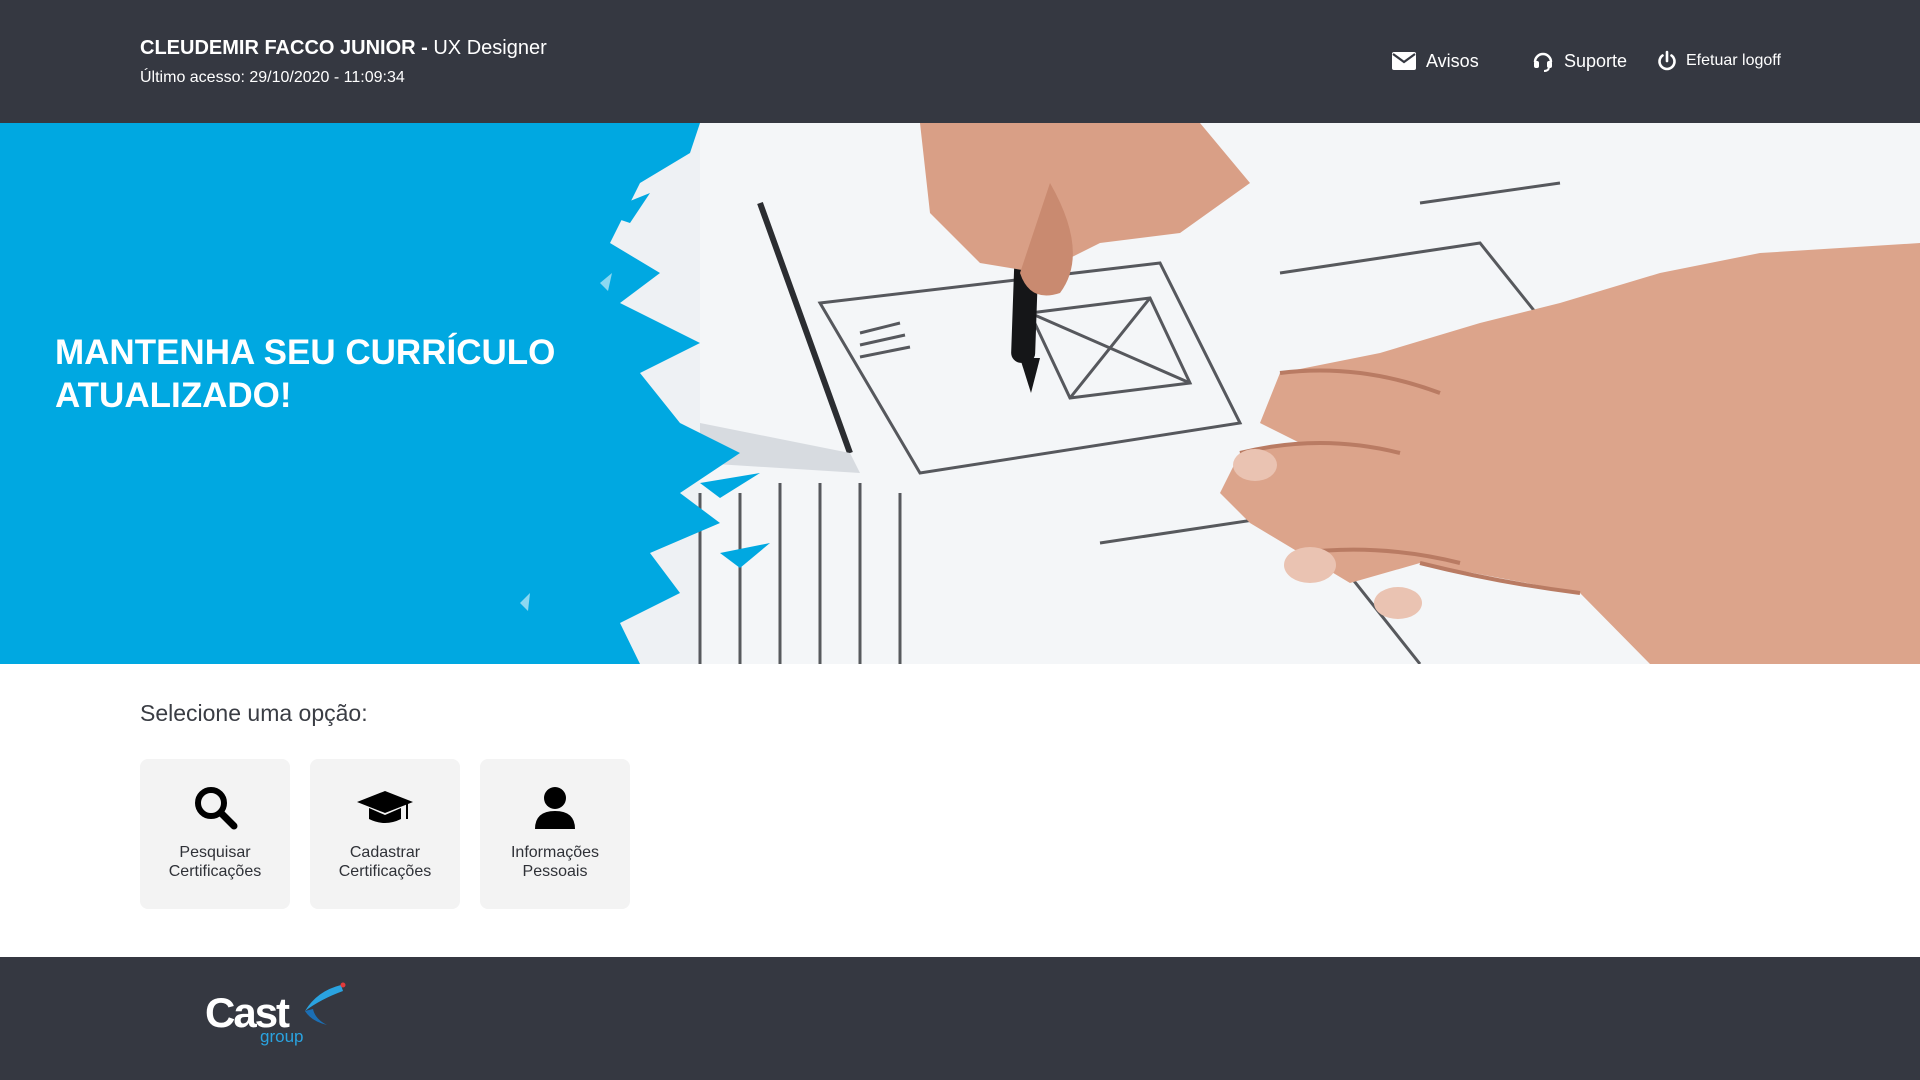  I want to click on register-certifications-card: Cadastrar Certificações, so click(385, 834).